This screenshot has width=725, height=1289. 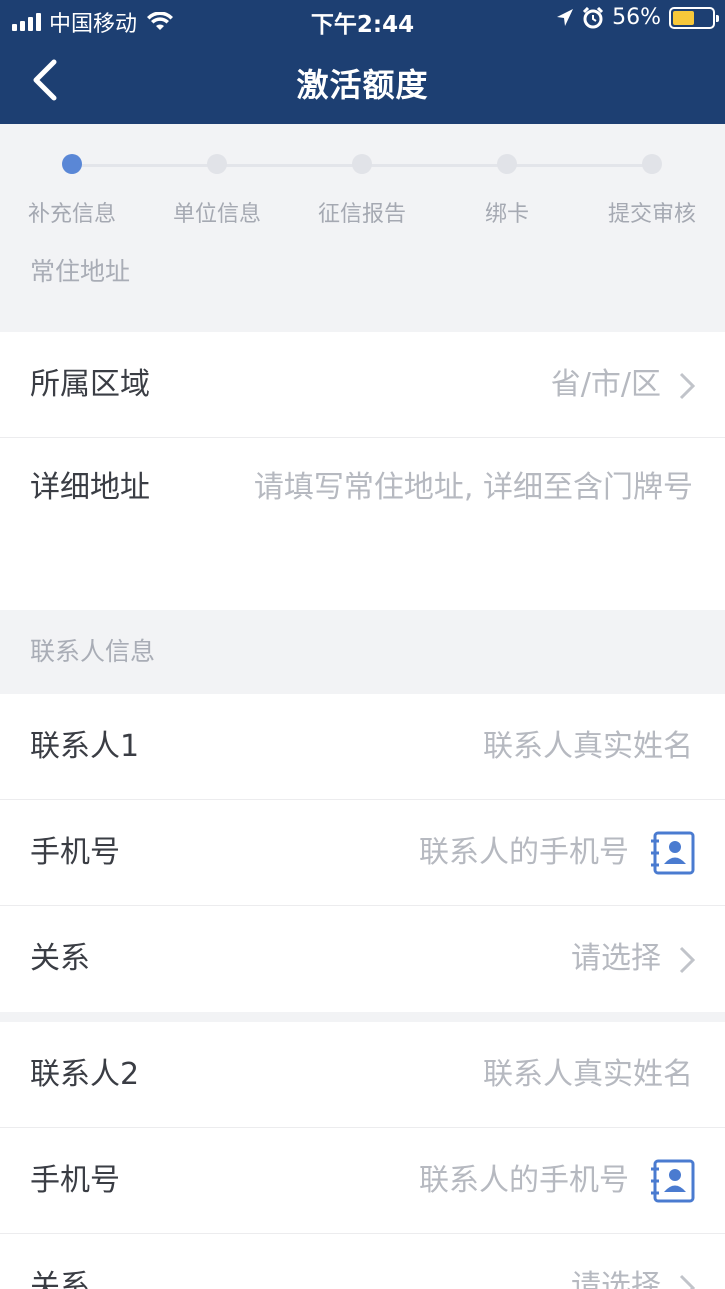 What do you see at coordinates (93, 651) in the screenshot?
I see `contact-section-title: 联系人信息` at bounding box center [93, 651].